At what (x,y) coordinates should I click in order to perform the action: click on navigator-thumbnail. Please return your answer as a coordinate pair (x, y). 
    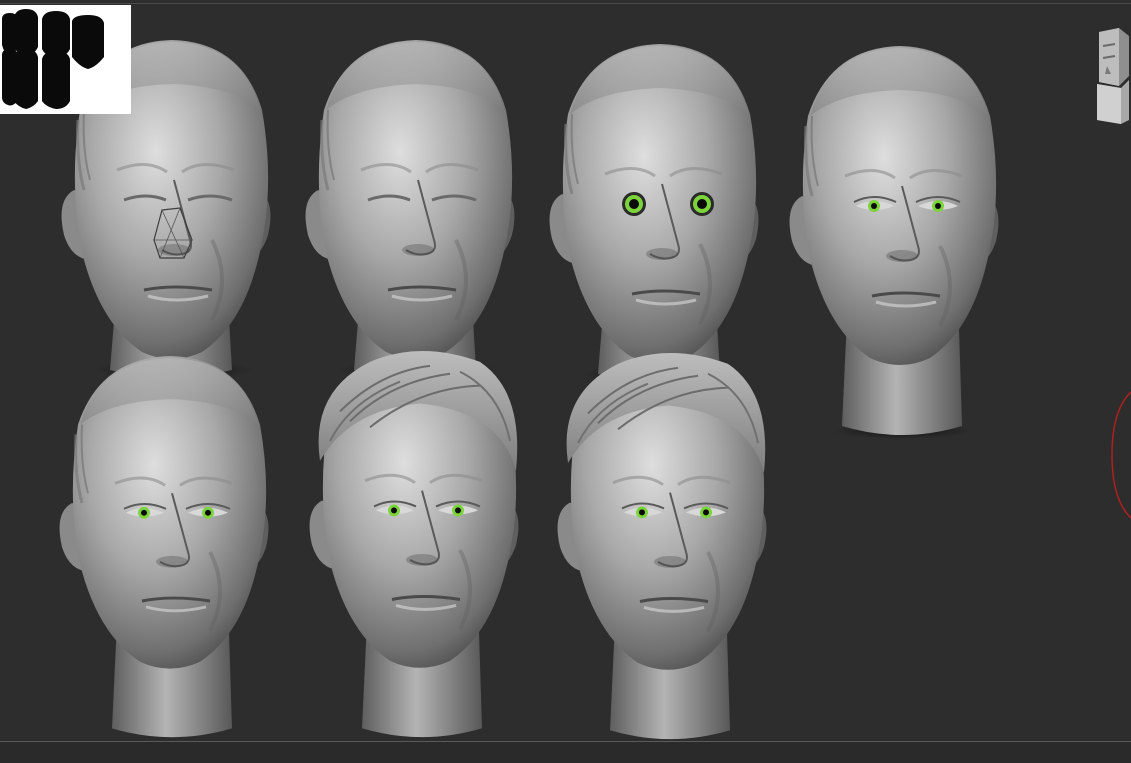
    Looking at the image, I should click on (65, 59).